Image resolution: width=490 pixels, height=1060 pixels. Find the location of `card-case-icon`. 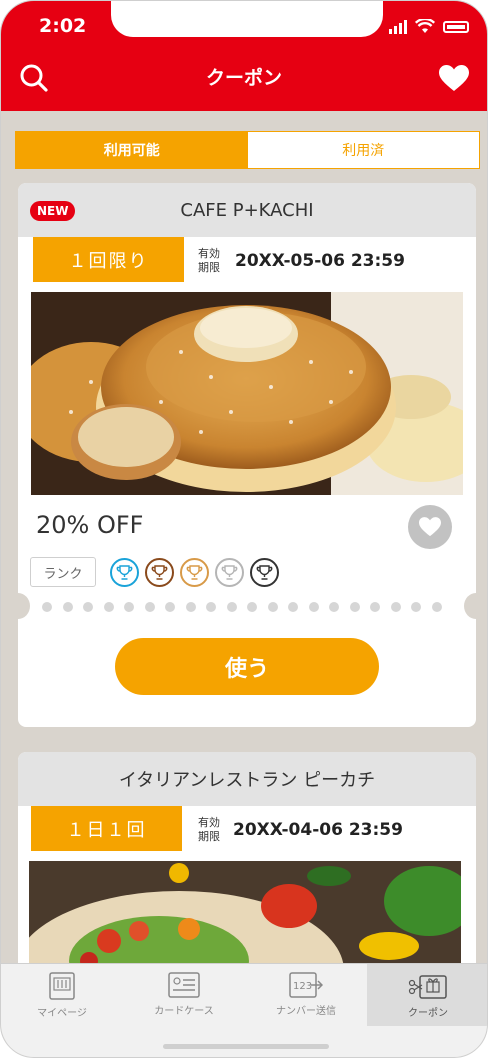

card-case-icon is located at coordinates (184, 985).